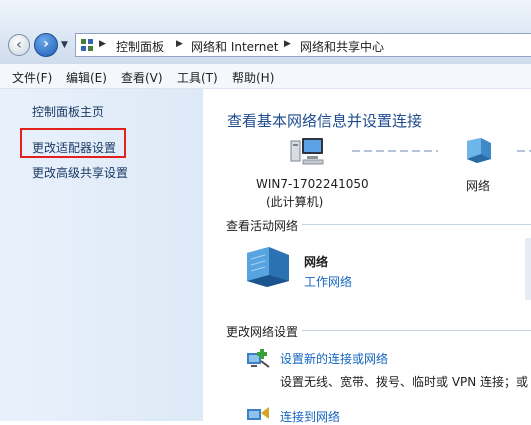 The width and height of the screenshot is (531, 425). I want to click on setup-new-connection-link: 设置新的连接或网络, so click(334, 358).